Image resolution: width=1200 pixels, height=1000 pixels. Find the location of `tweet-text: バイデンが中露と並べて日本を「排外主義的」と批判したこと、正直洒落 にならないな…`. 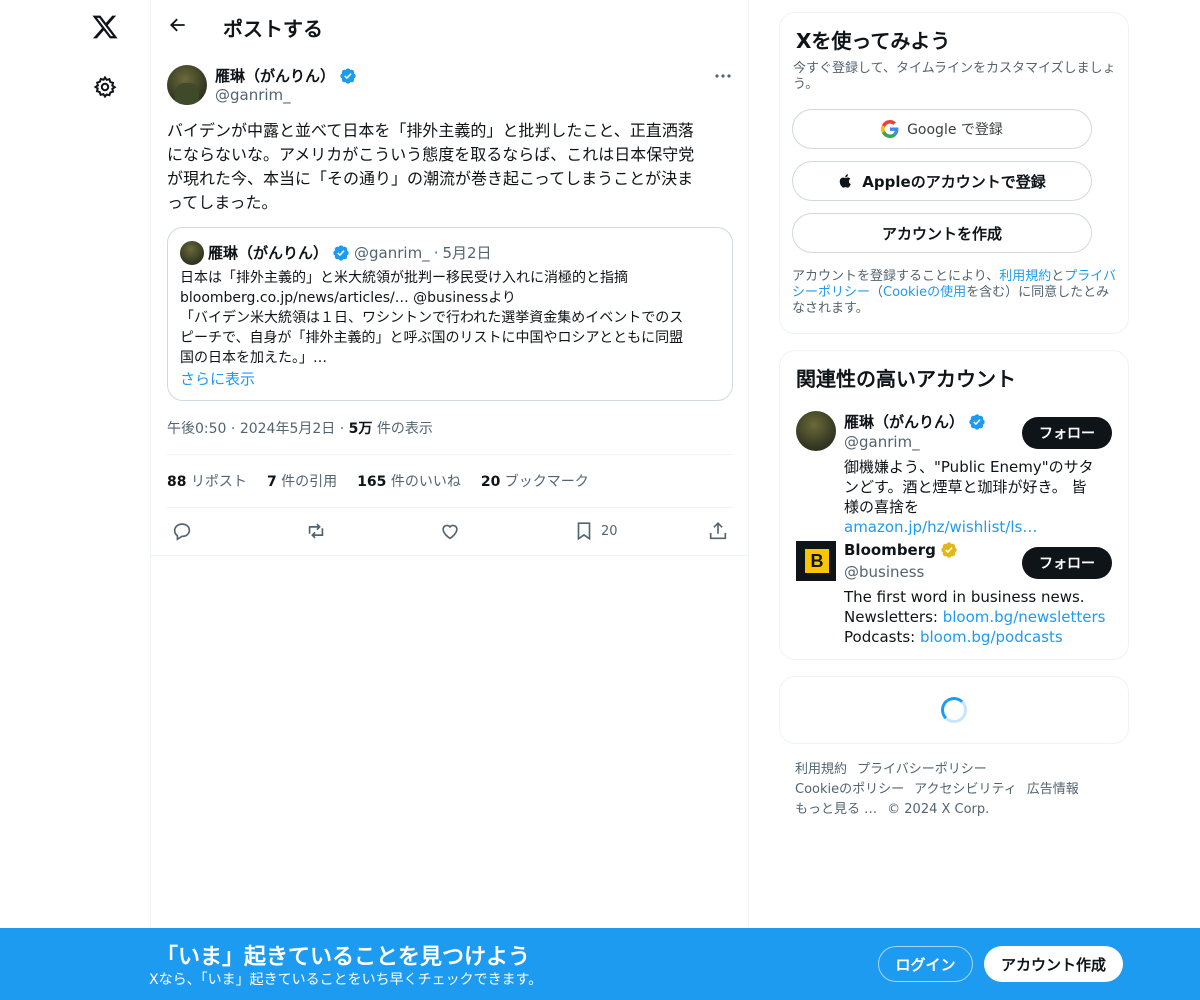

tweet-text: バイデンが中露と並べて日本を「排外主義的」と批判したこと、正直洒落 にならないな… is located at coordinates (431, 166).